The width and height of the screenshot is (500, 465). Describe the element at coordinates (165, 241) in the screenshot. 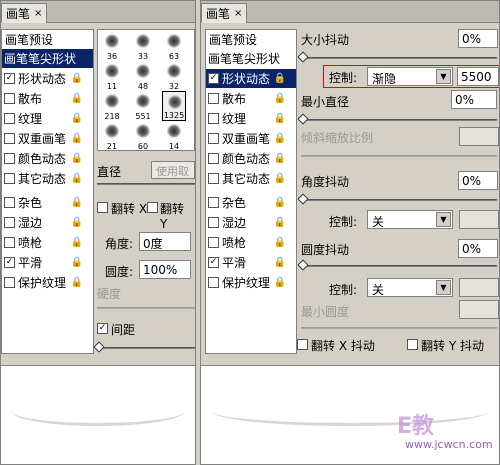

I see `angle-input: 0度` at that location.